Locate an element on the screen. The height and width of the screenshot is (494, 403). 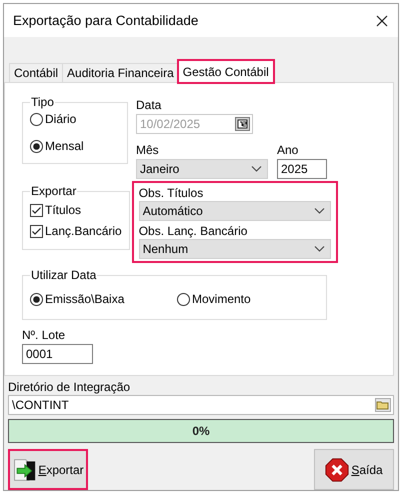
field-label: Mês is located at coordinates (148, 150).